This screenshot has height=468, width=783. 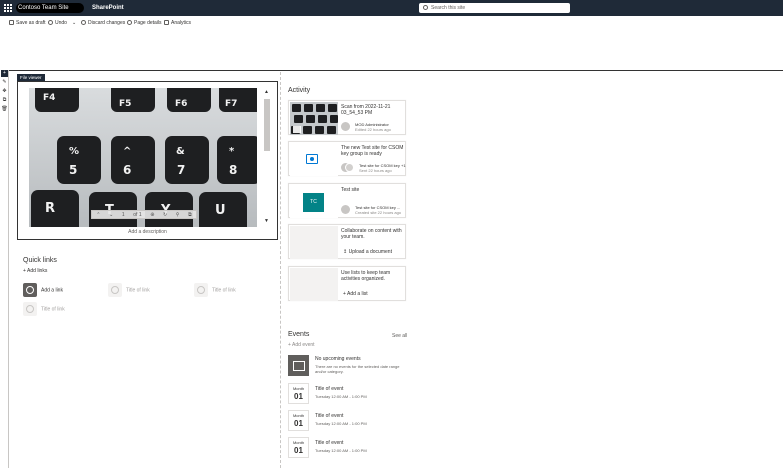 What do you see at coordinates (4, 269) in the screenshot?
I see `edit-toolbox-rail: + ✎ ✥ ⧉ 🗑` at bounding box center [4, 269].